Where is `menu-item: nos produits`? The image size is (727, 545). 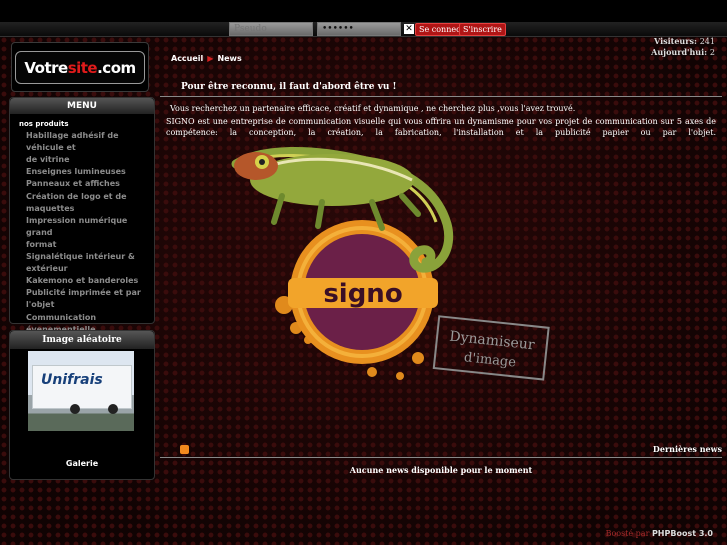 menu-item: nos produits is located at coordinates (82, 124).